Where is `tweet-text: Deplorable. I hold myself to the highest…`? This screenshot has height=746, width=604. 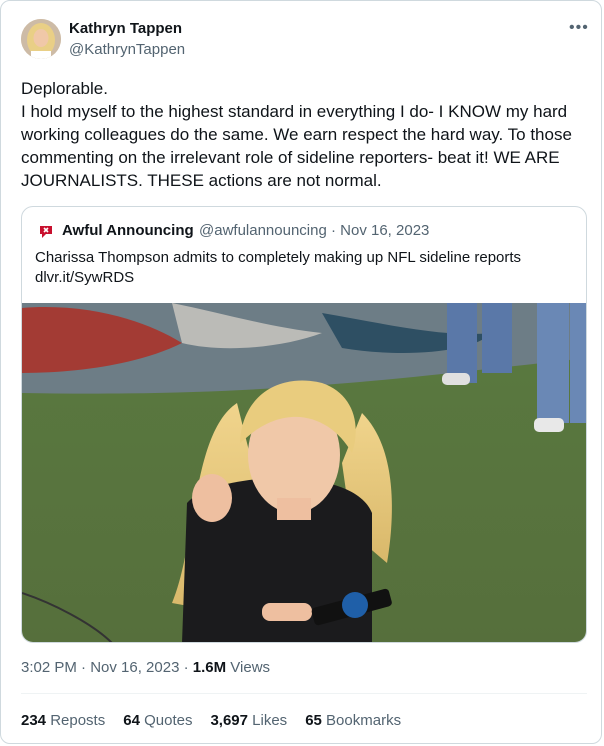
tweet-text: Deplorable. I hold myself to the highest… is located at coordinates (296, 134).